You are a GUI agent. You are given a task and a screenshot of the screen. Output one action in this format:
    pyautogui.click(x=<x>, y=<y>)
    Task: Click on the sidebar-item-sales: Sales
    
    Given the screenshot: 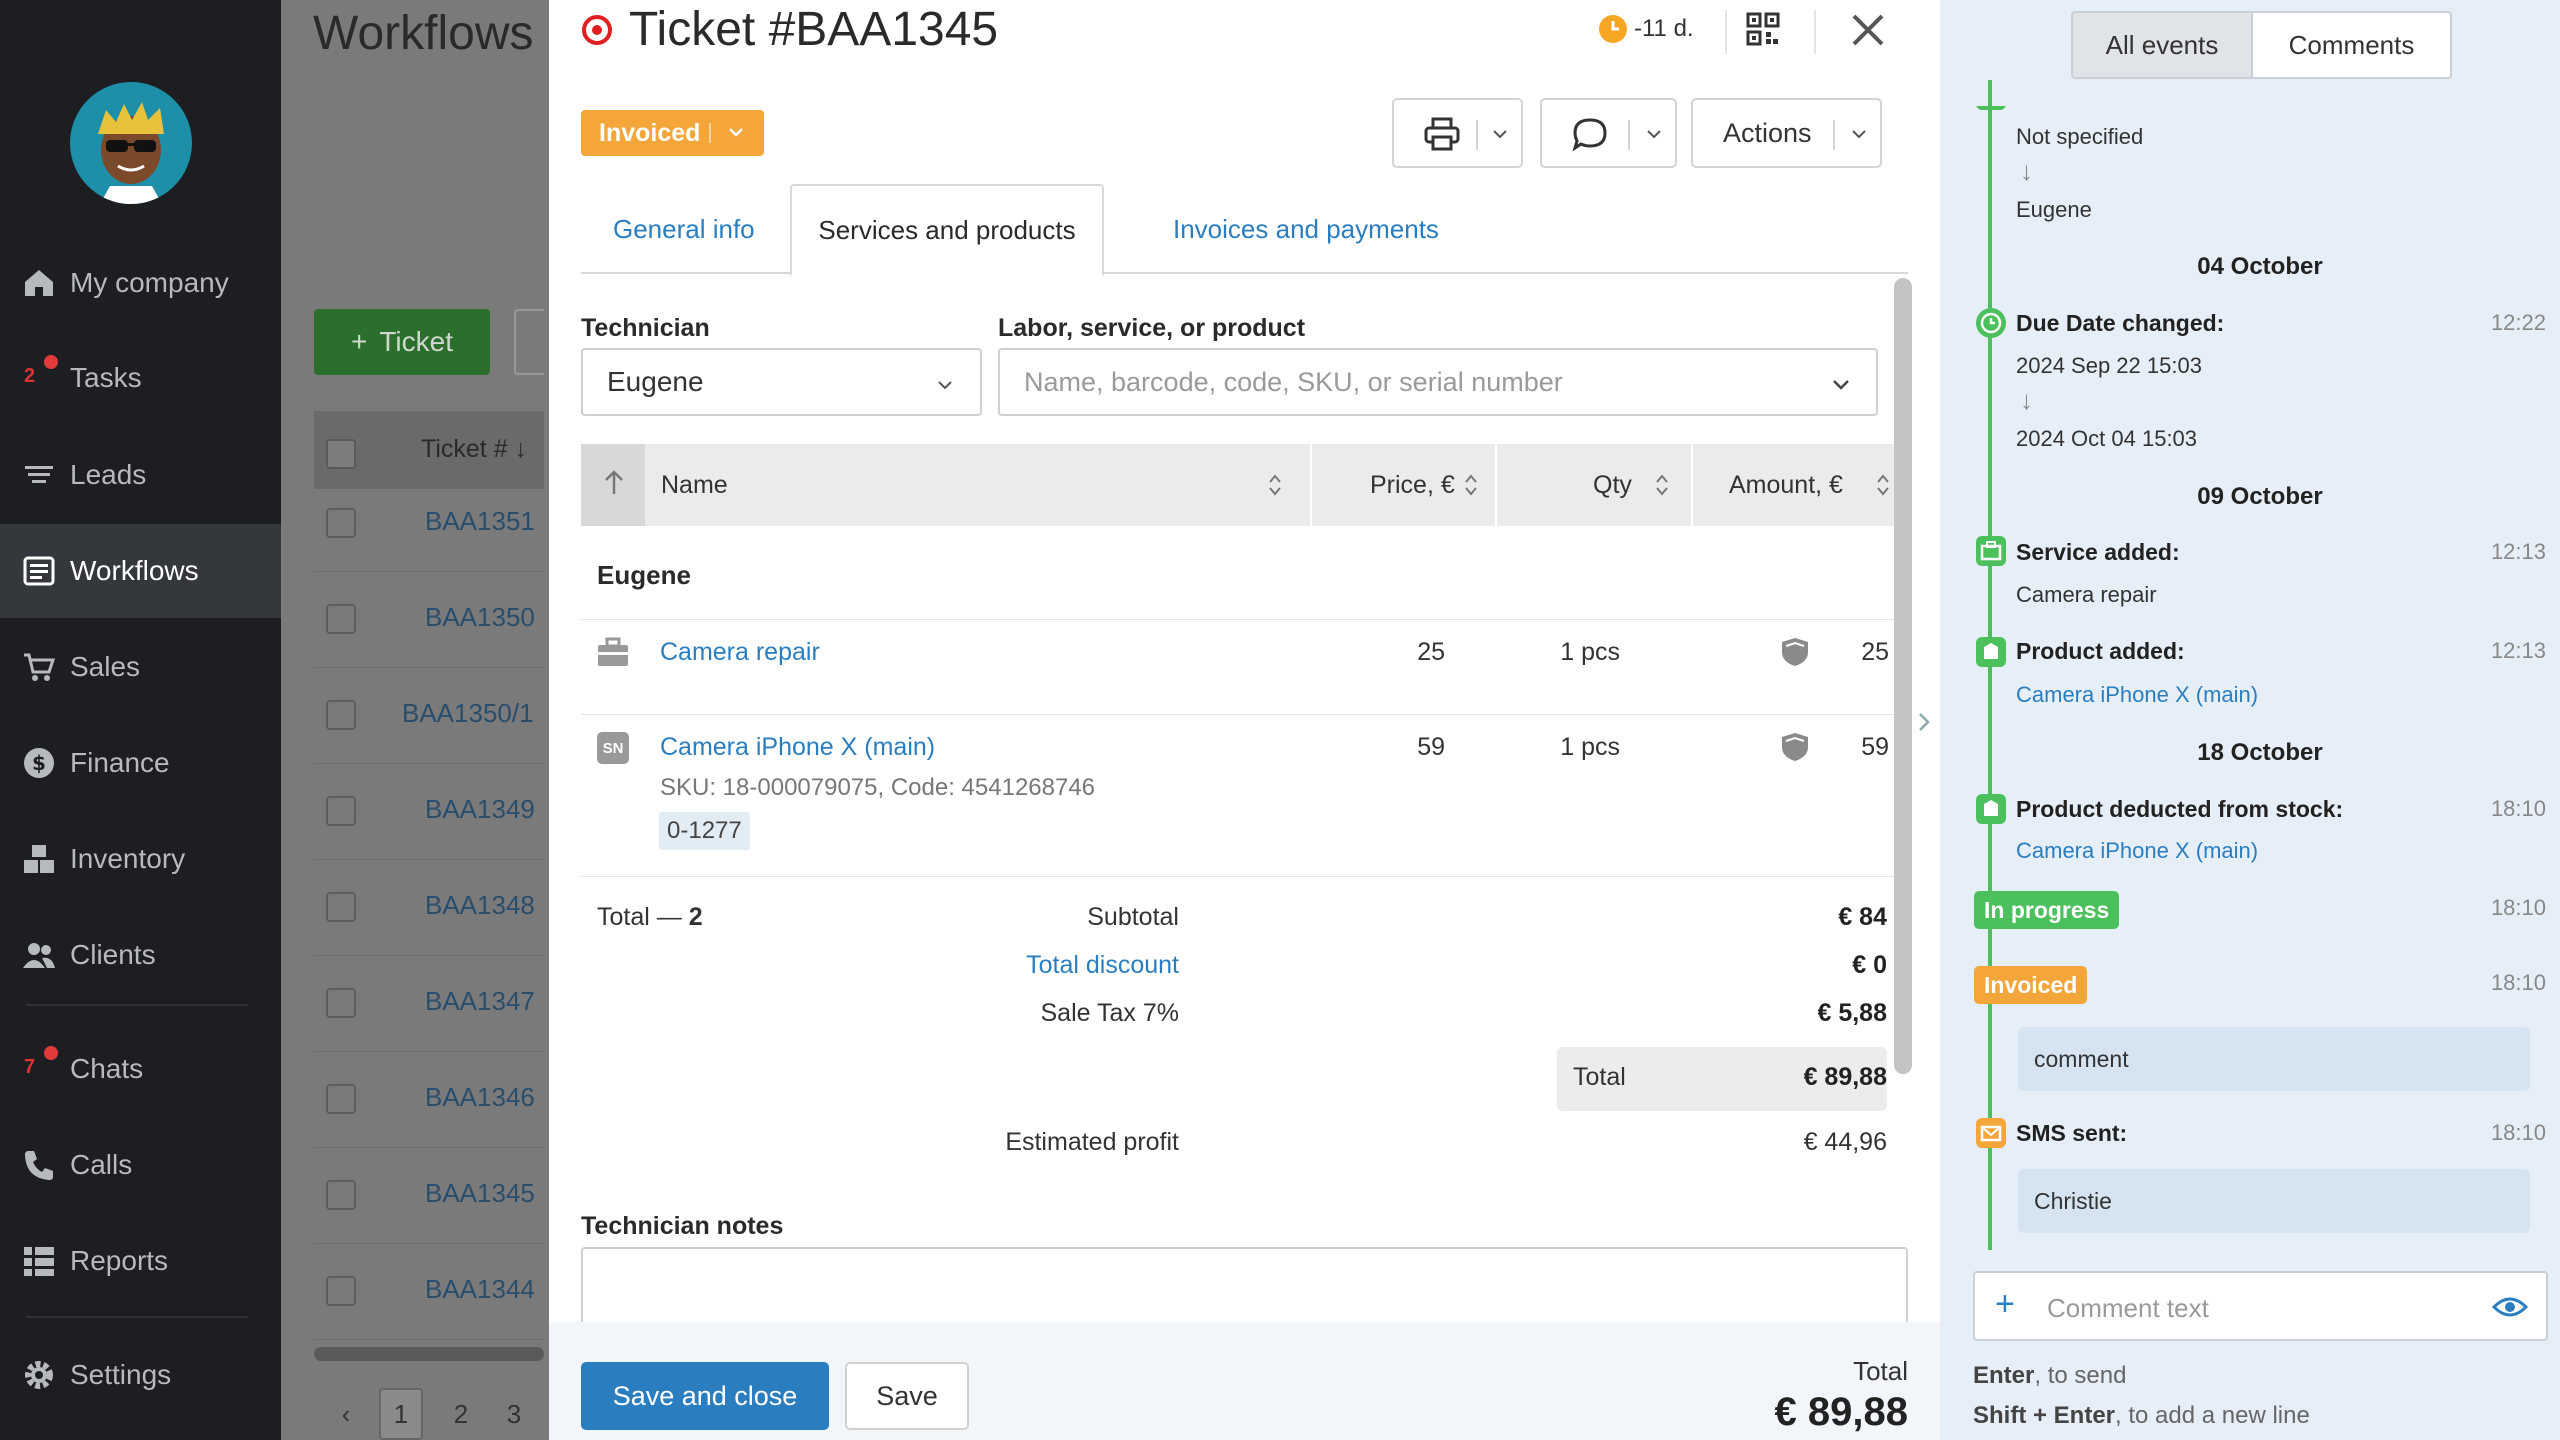 What is the action you would take?
    pyautogui.click(x=140, y=667)
    